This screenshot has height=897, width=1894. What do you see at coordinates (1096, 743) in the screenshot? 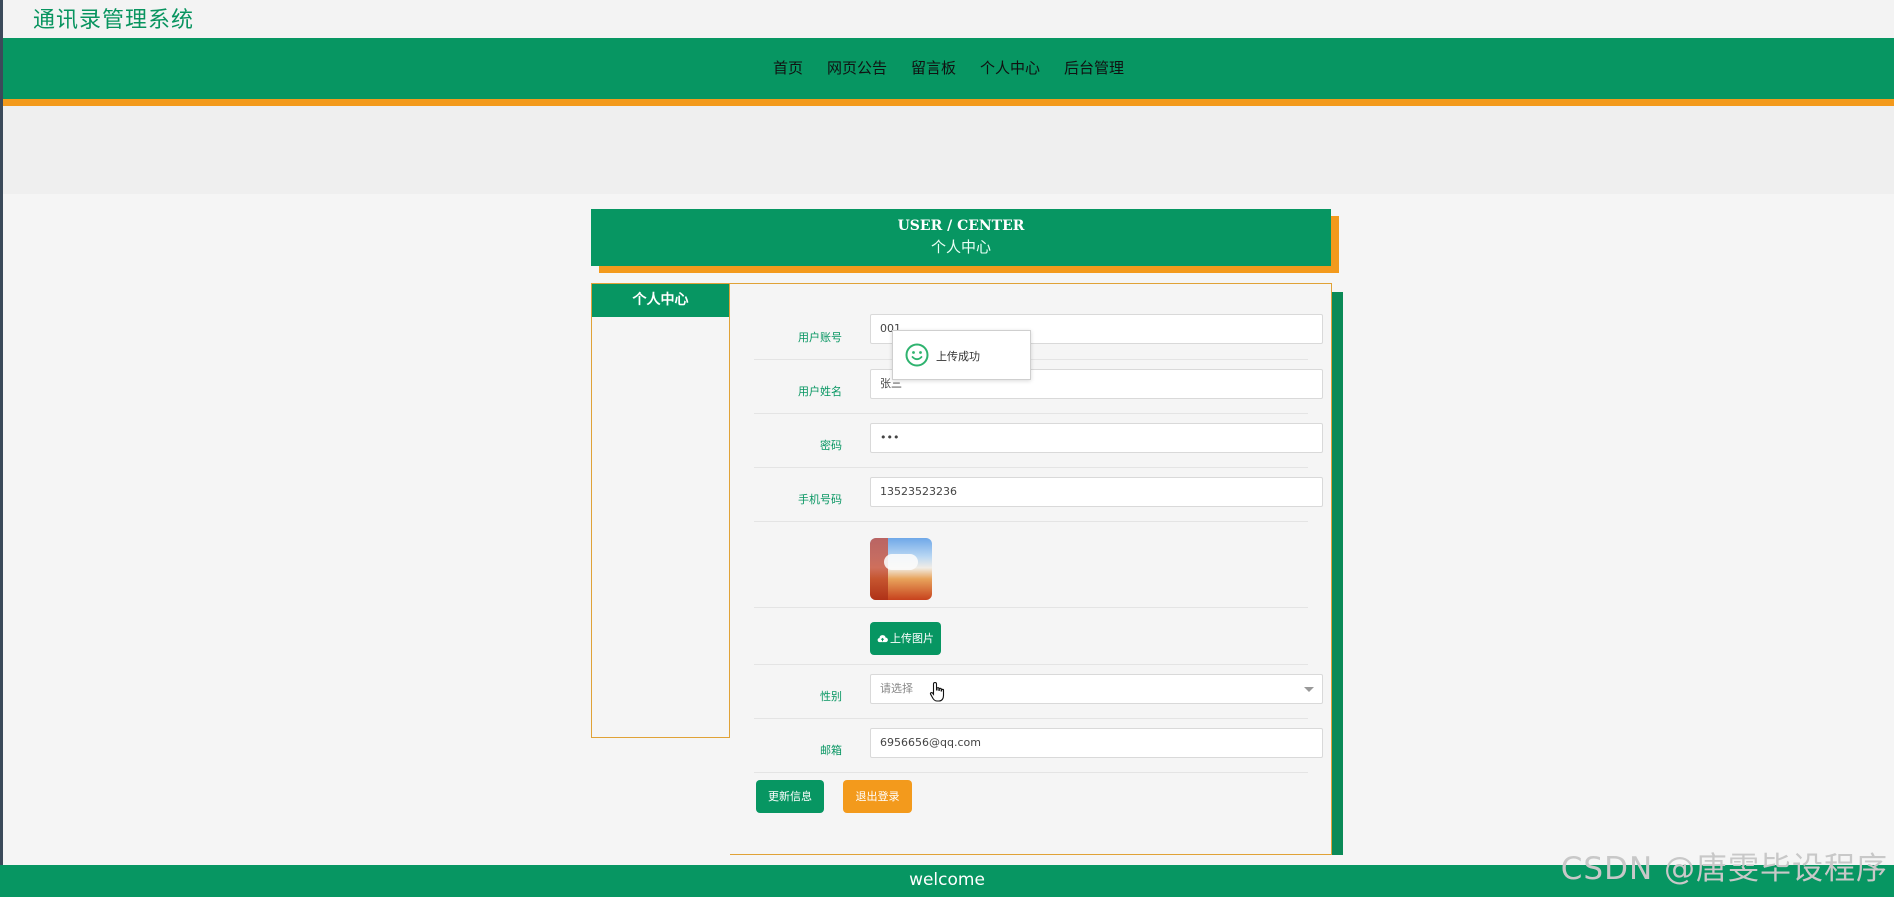
I see `email-field: 6956656@qq.com` at bounding box center [1096, 743].